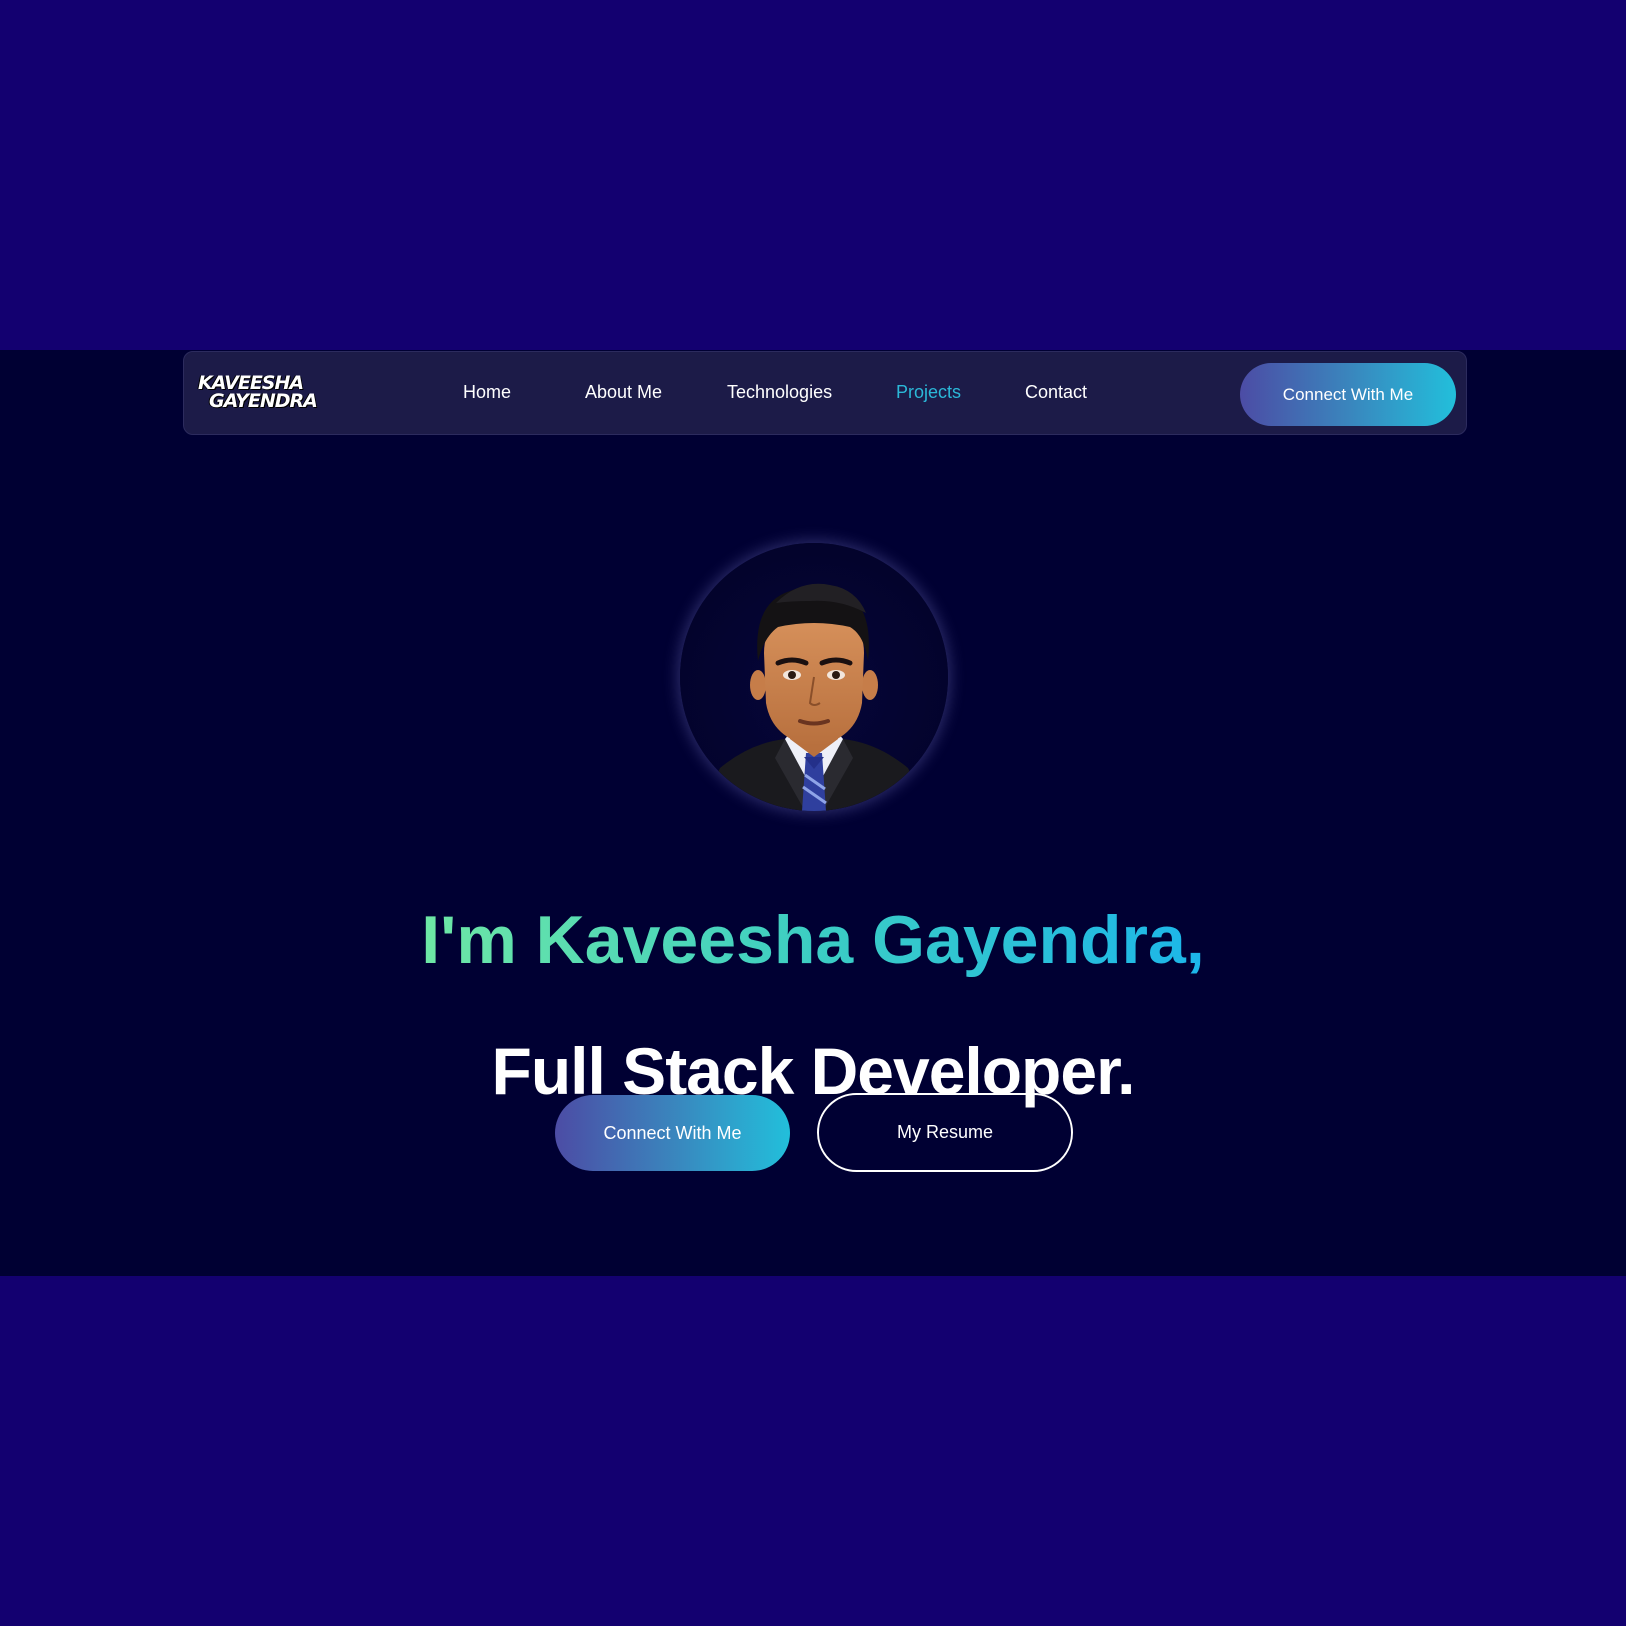  What do you see at coordinates (1056, 392) in the screenshot?
I see `nav-link-contact: Contact` at bounding box center [1056, 392].